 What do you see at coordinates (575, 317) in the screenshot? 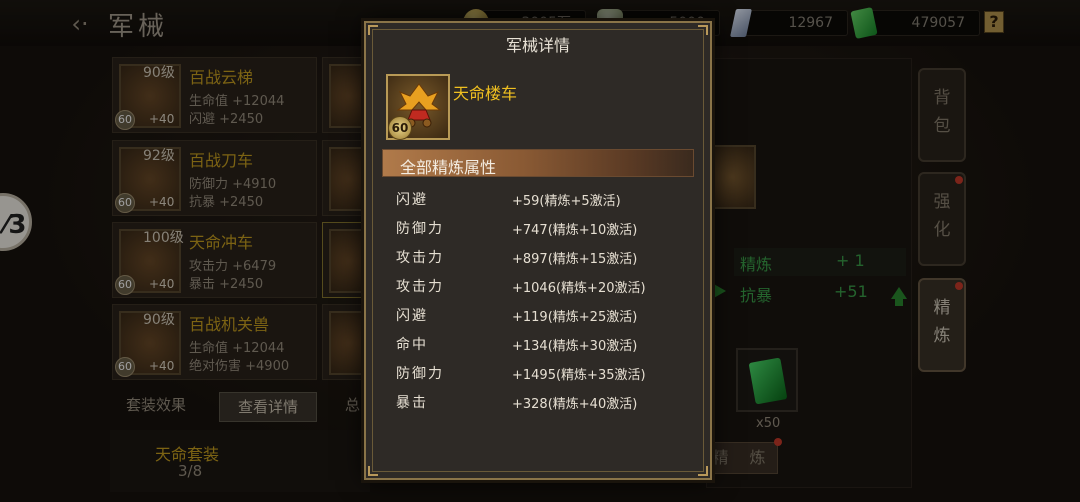
I see `attribute-value: +119(精炼+25激活)` at bounding box center [575, 317].